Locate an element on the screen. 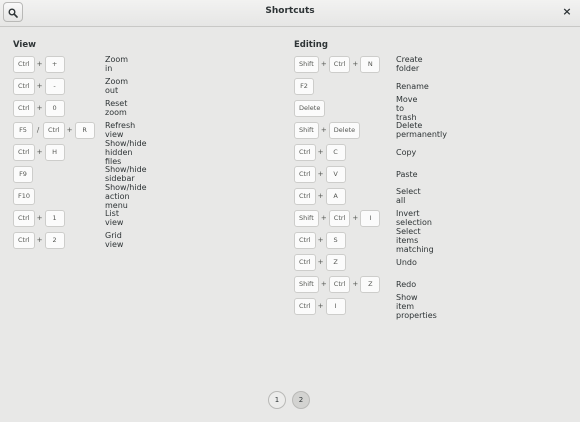  shortcut-keys: Ctrl + A is located at coordinates (320, 196).